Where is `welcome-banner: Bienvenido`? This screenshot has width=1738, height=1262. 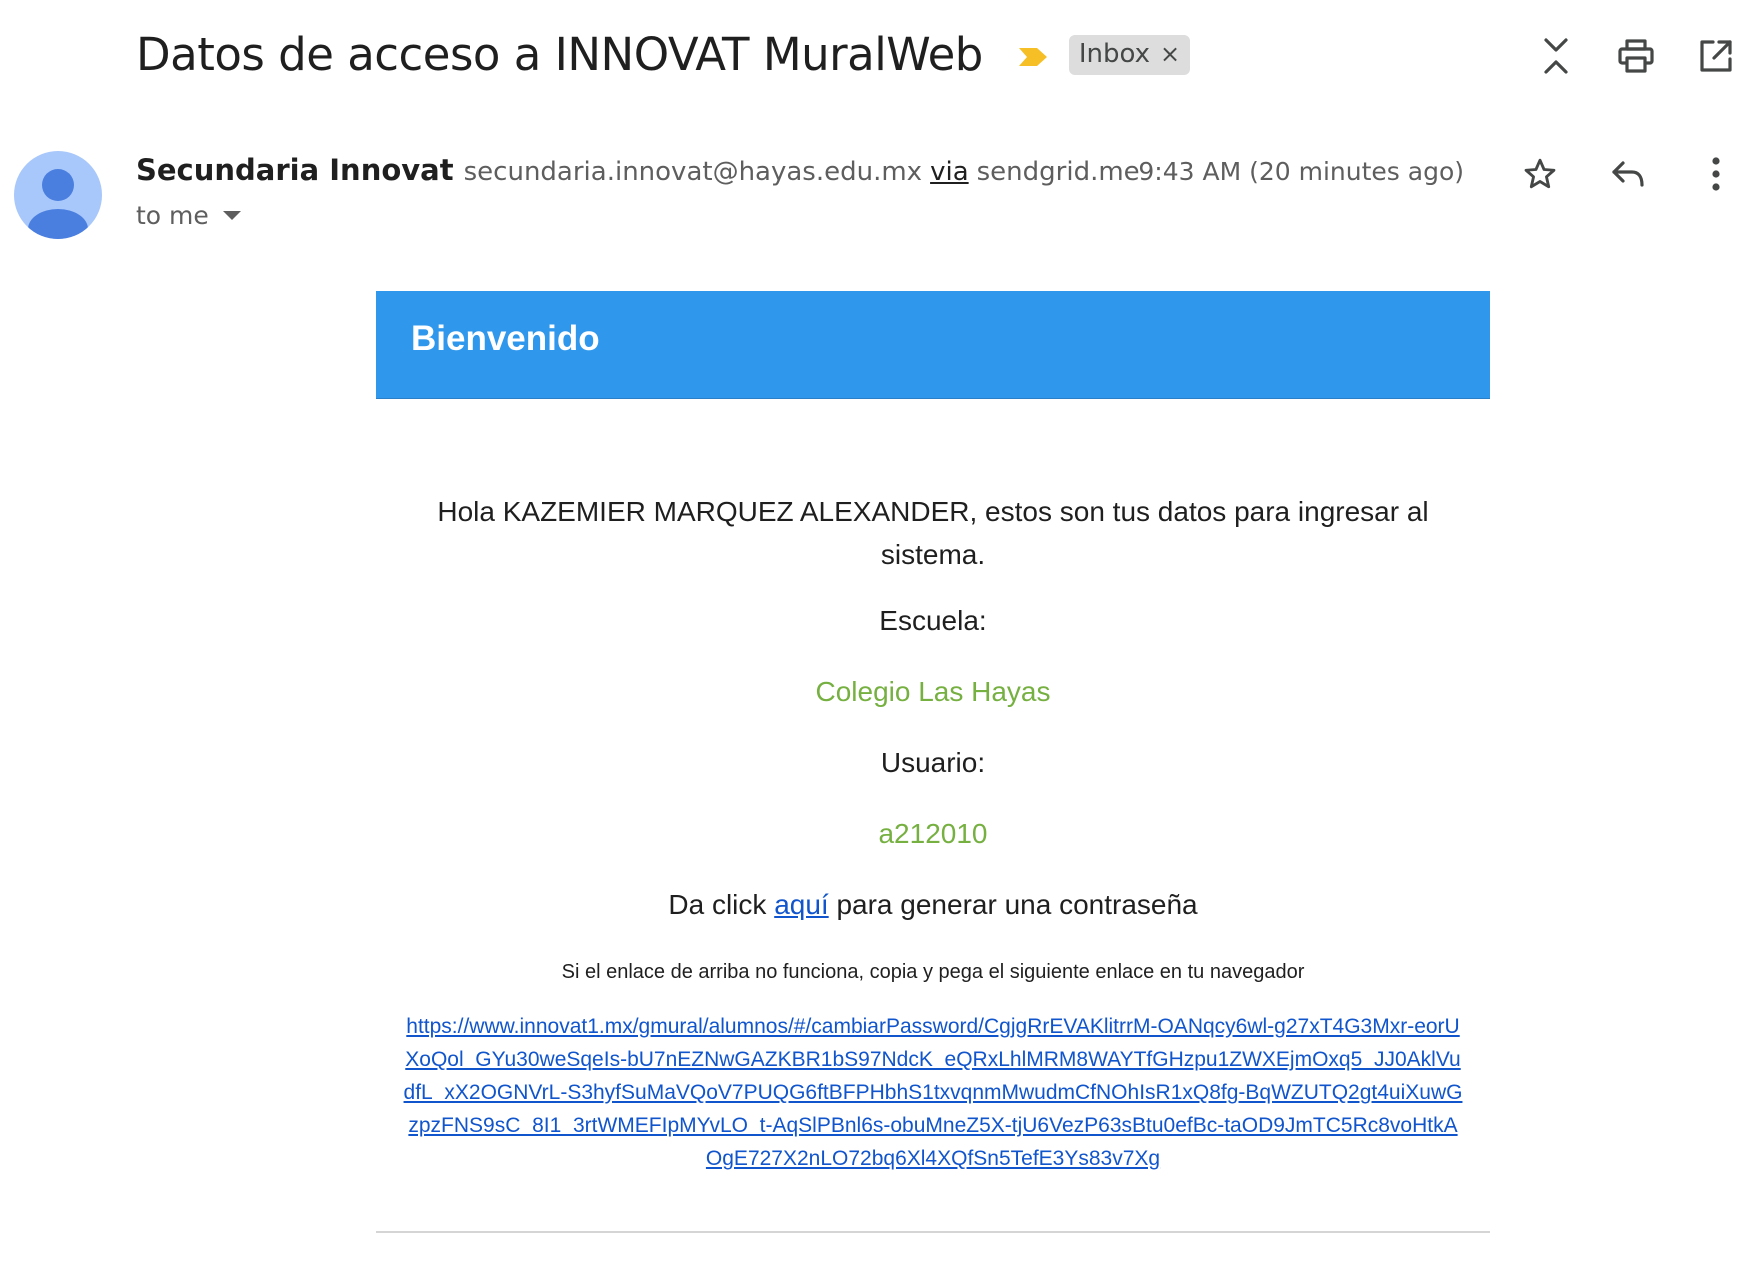 welcome-banner: Bienvenido is located at coordinates (933, 345).